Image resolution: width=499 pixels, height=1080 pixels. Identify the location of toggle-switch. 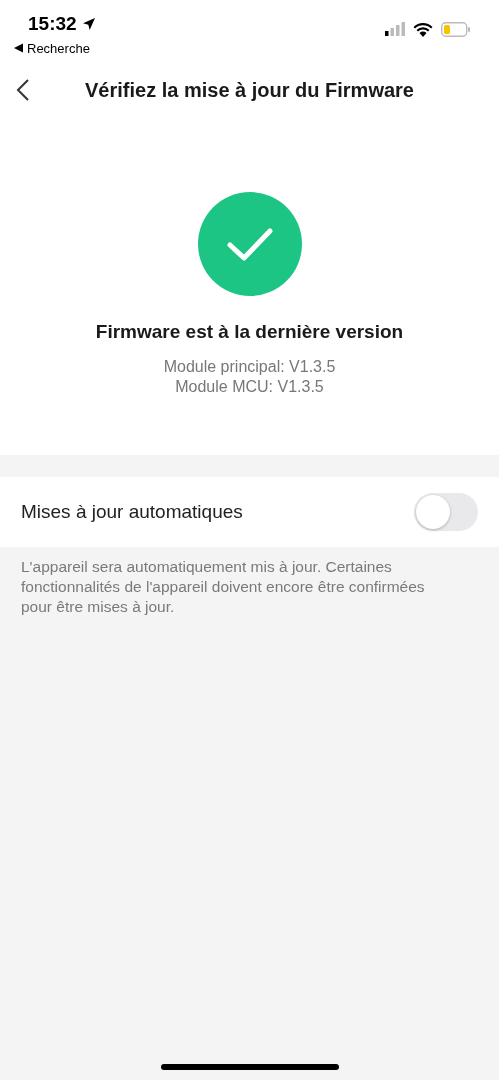
(446, 512).